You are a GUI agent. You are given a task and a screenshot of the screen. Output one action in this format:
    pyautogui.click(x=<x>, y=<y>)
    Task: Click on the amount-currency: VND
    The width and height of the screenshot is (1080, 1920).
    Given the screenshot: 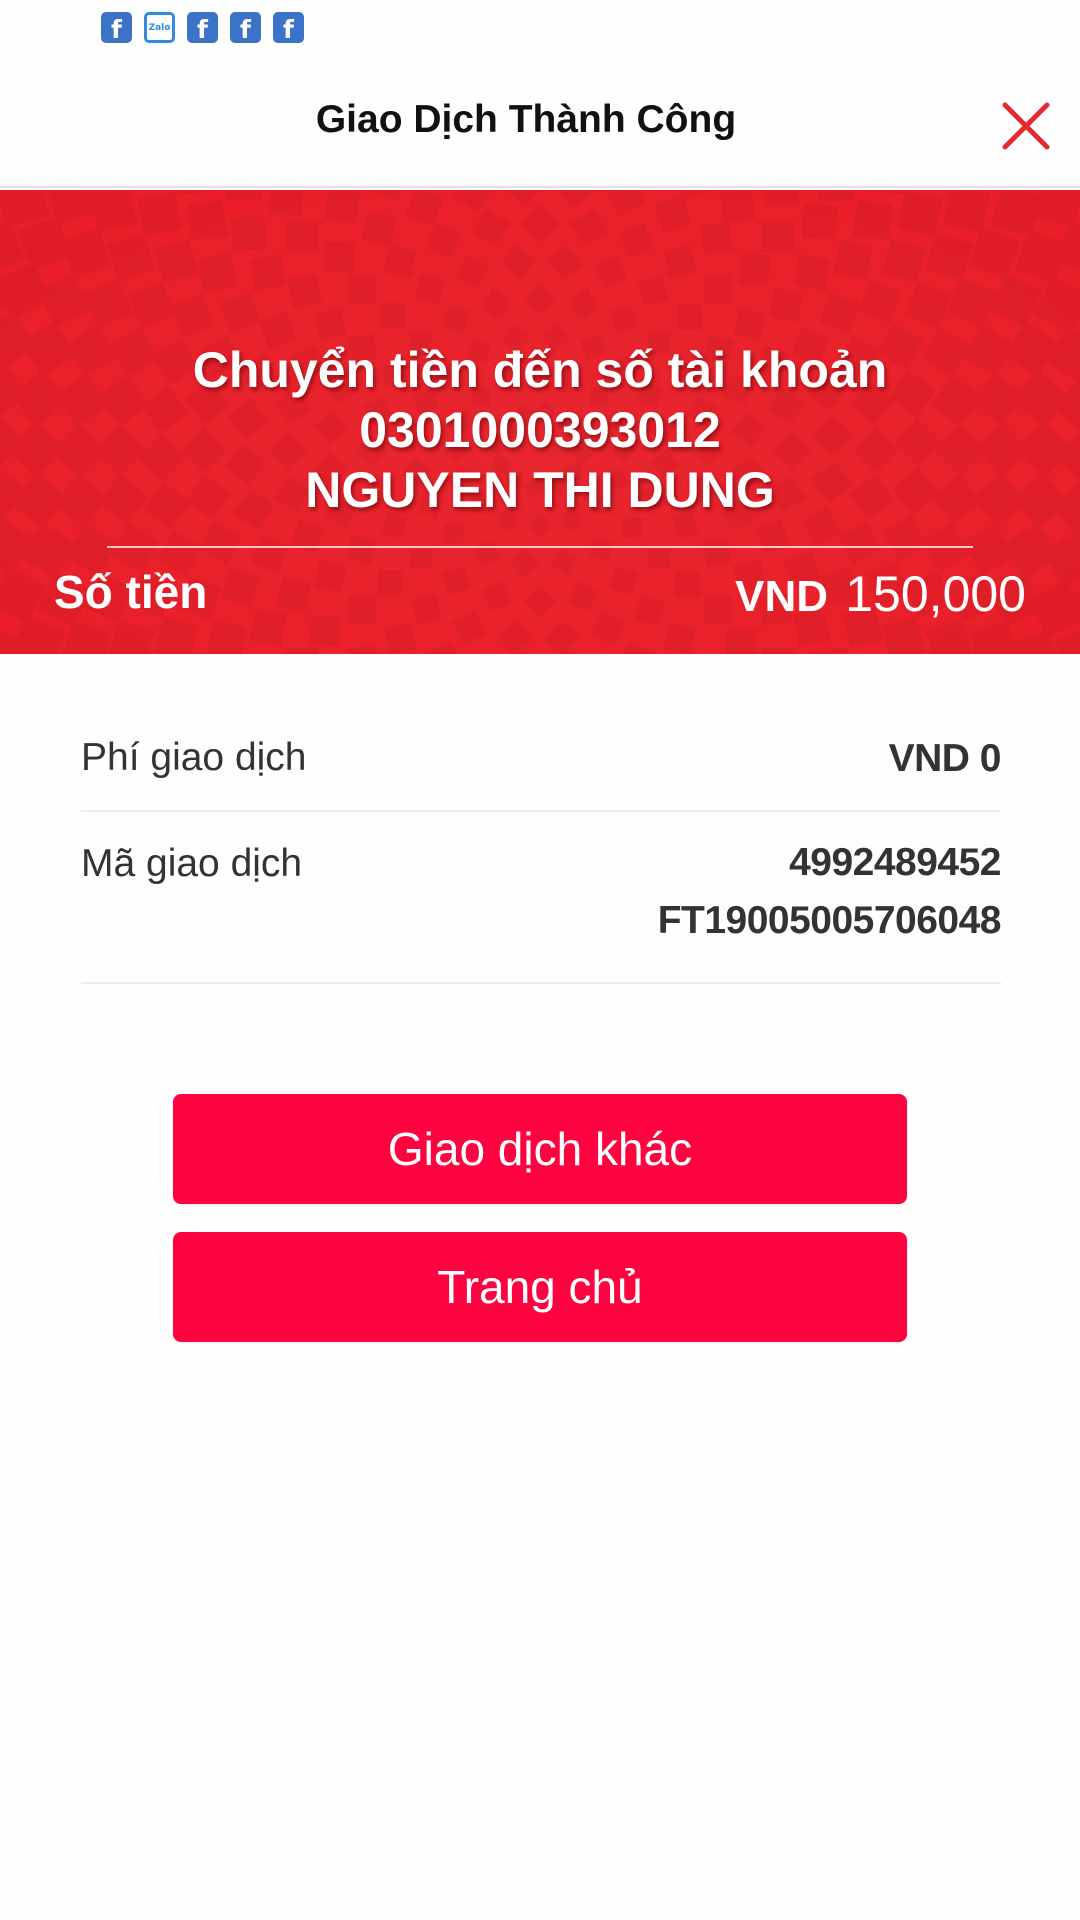 What is the action you would take?
    pyautogui.click(x=781, y=596)
    